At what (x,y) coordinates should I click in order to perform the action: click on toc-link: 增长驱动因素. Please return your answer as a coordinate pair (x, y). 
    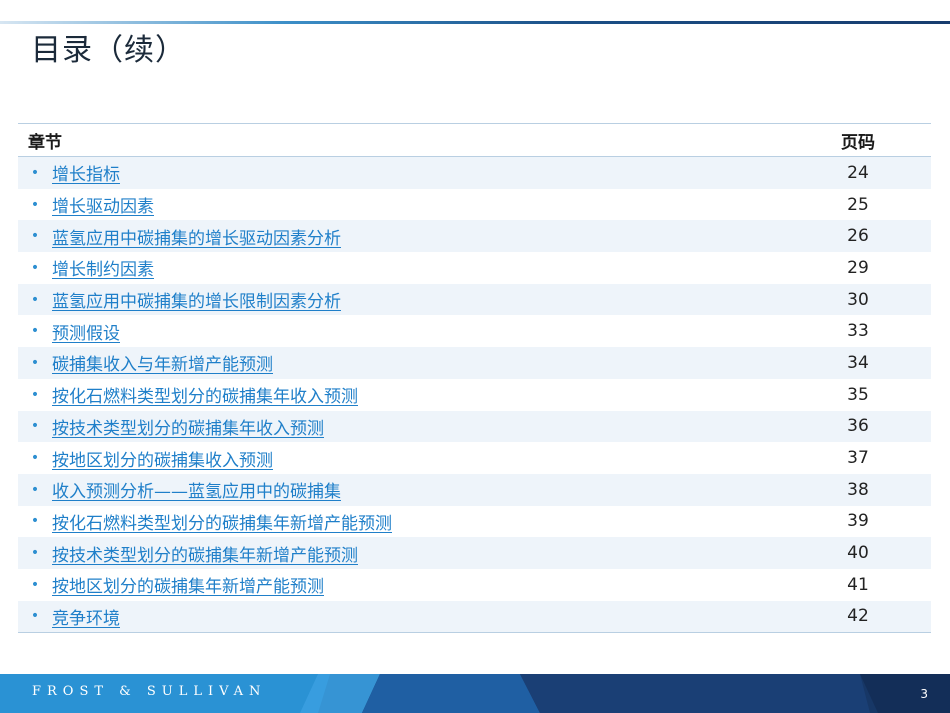
    Looking at the image, I should click on (418, 204).